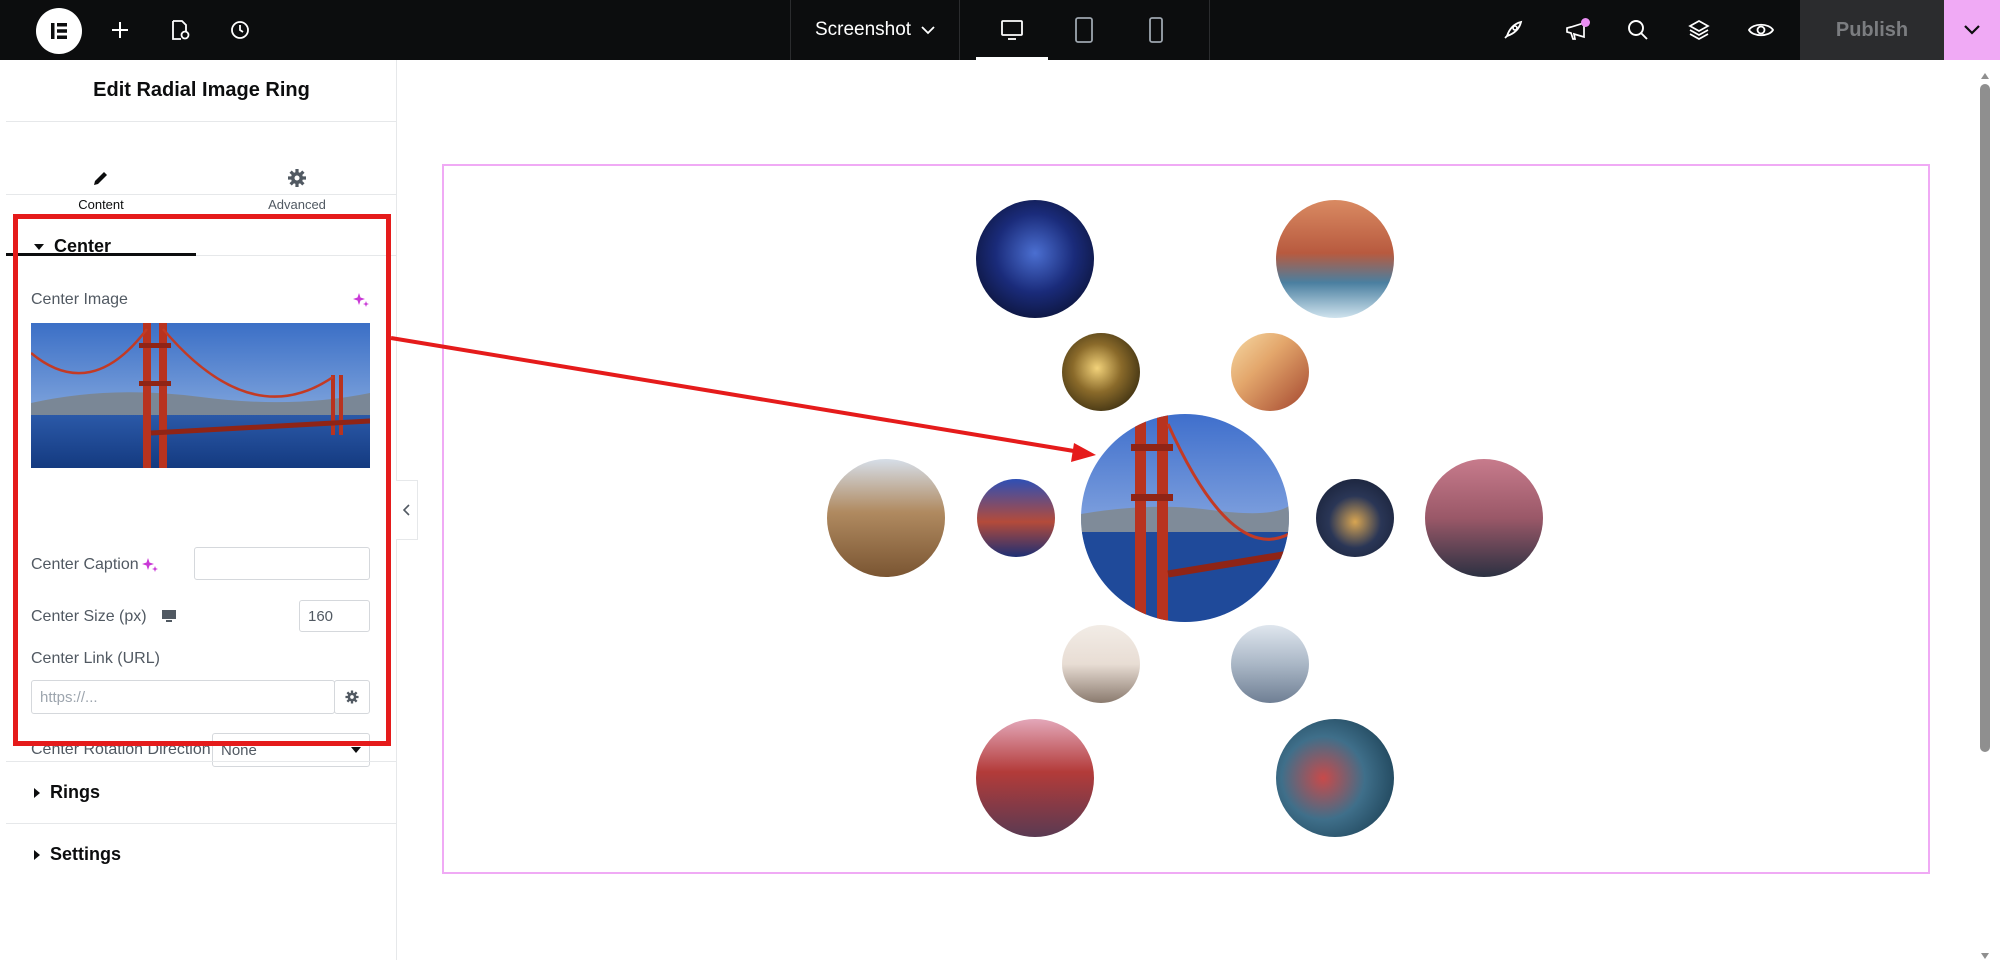 The width and height of the screenshot is (2000, 964). What do you see at coordinates (743, 399) in the screenshot?
I see `annotation-arrow` at bounding box center [743, 399].